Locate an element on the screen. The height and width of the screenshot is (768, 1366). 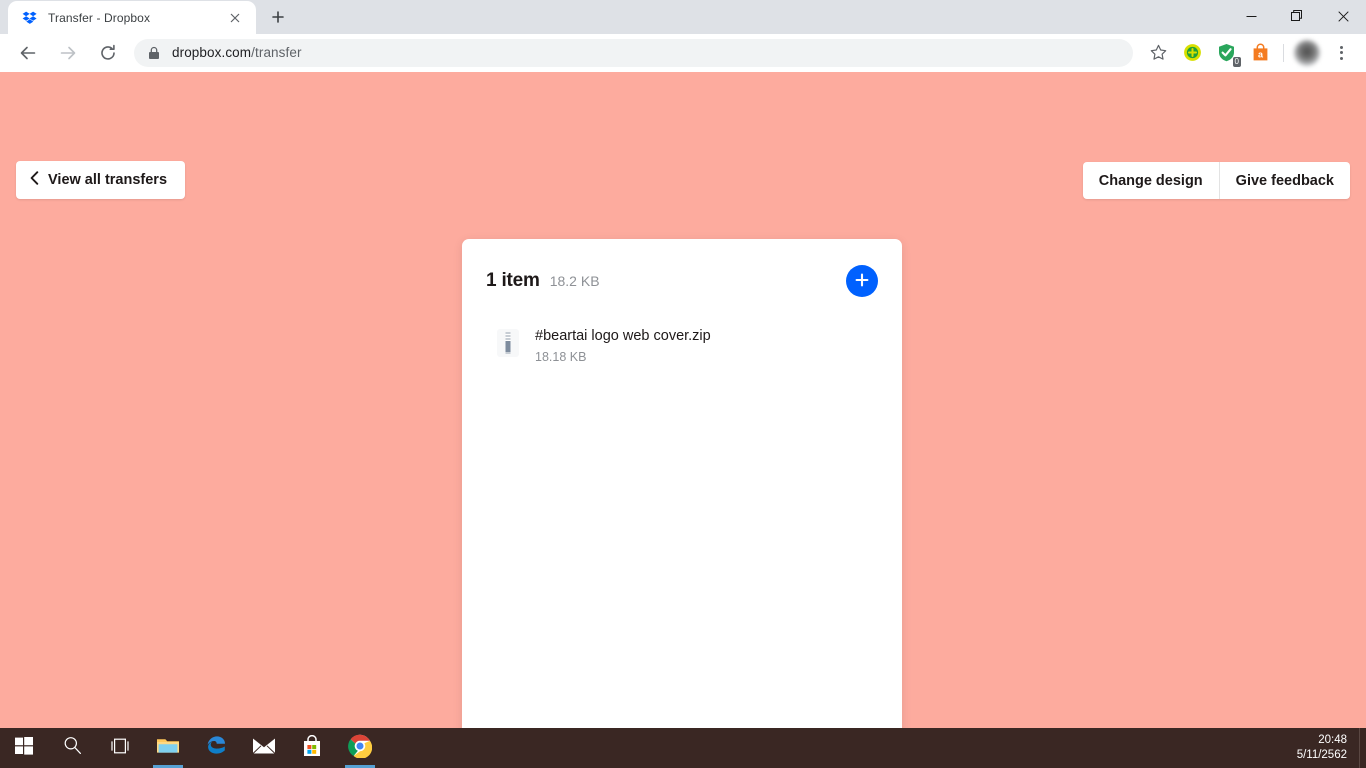
give-feedback-button: Give feedback is located at coordinates (1284, 180).